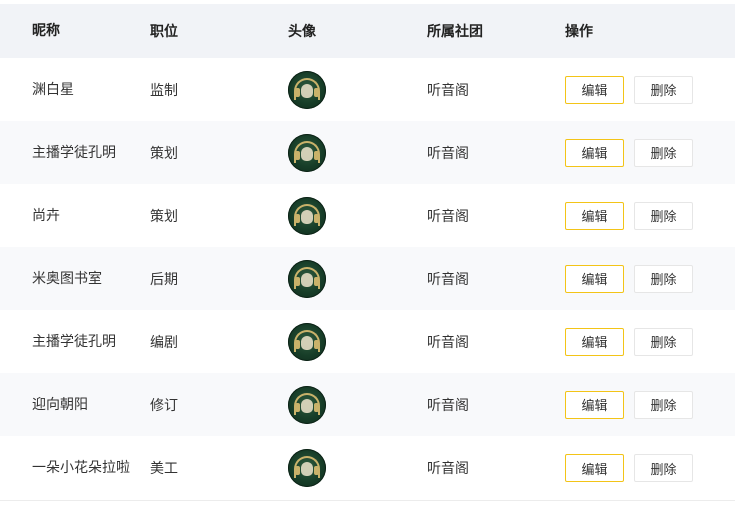  Describe the element at coordinates (53, 89) in the screenshot. I see `nickname-cell: 渊白星` at that location.